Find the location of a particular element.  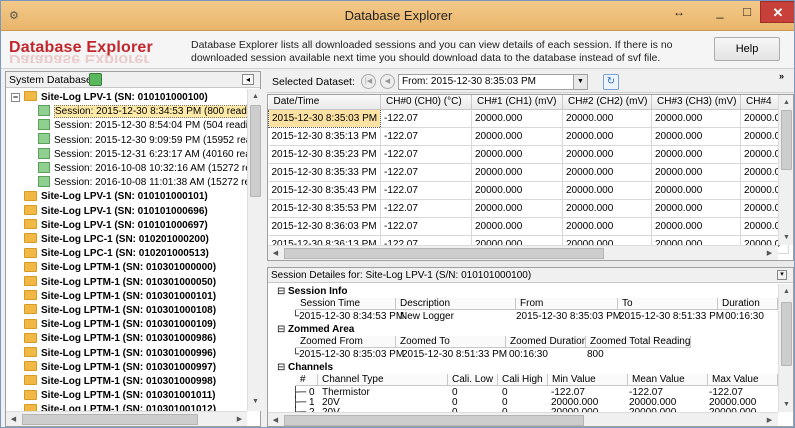

collapse-details-icon: ▾ is located at coordinates (782, 275).